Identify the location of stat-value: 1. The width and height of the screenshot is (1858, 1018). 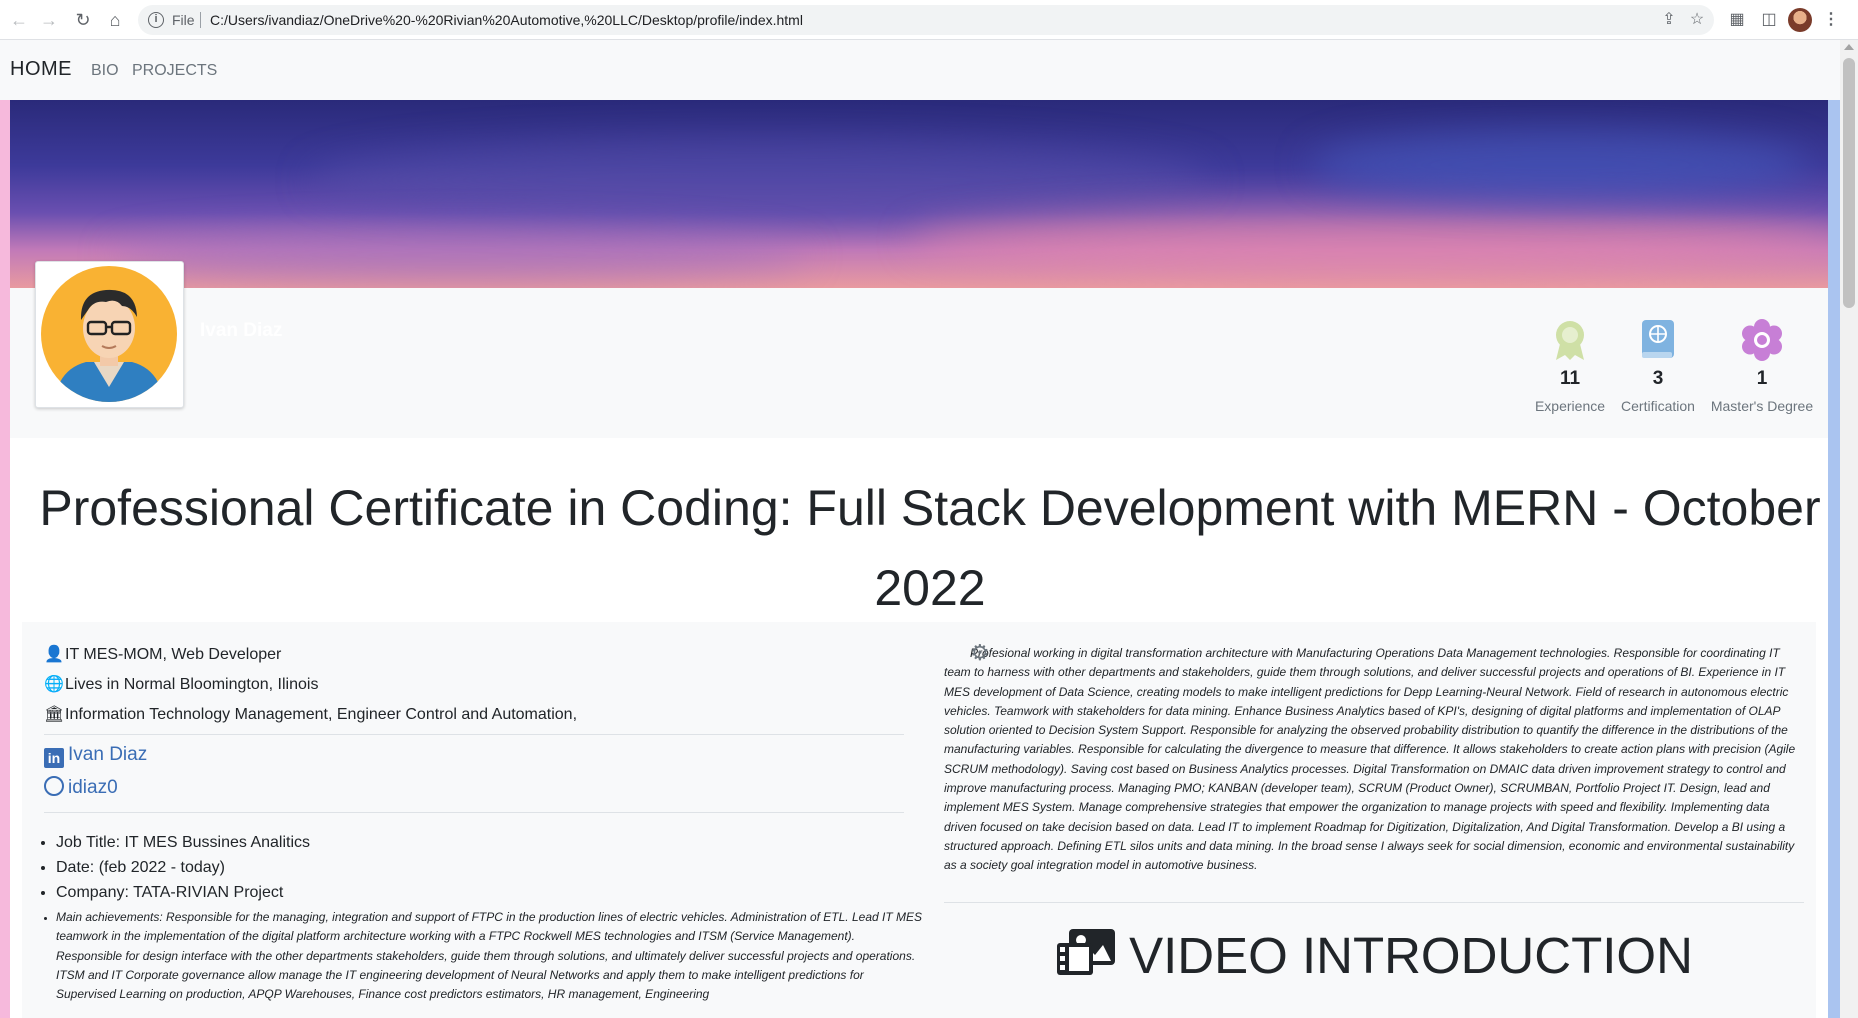
(1762, 378).